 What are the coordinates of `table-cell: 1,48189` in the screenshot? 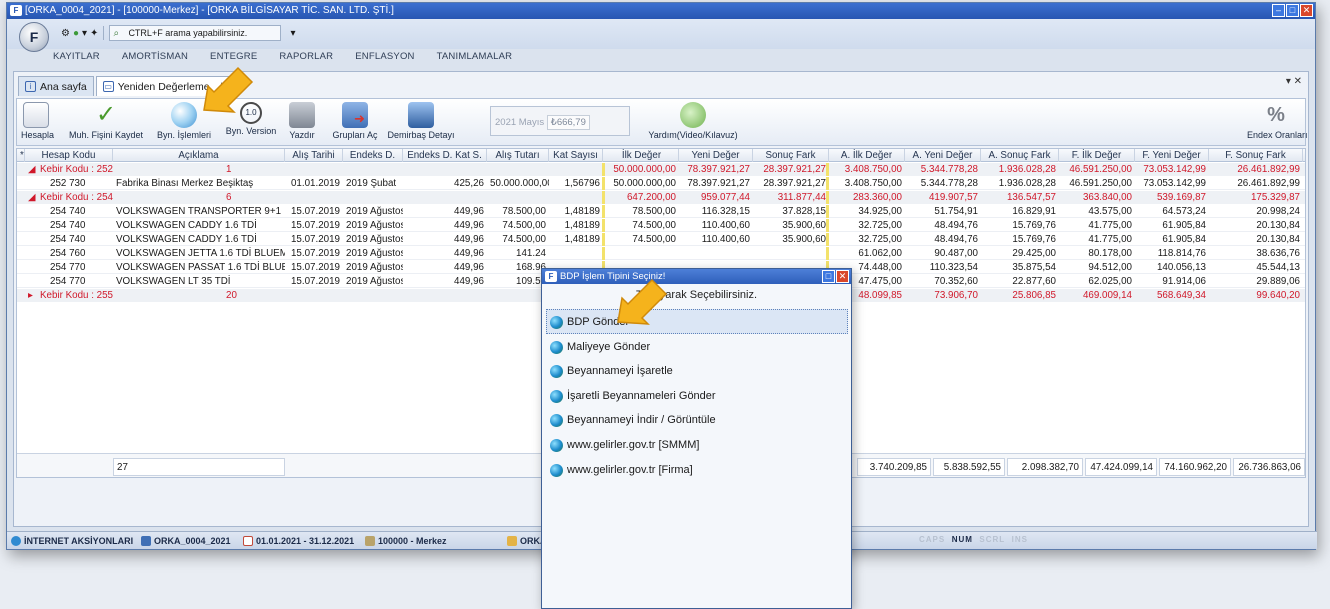 It's located at (582, 225).